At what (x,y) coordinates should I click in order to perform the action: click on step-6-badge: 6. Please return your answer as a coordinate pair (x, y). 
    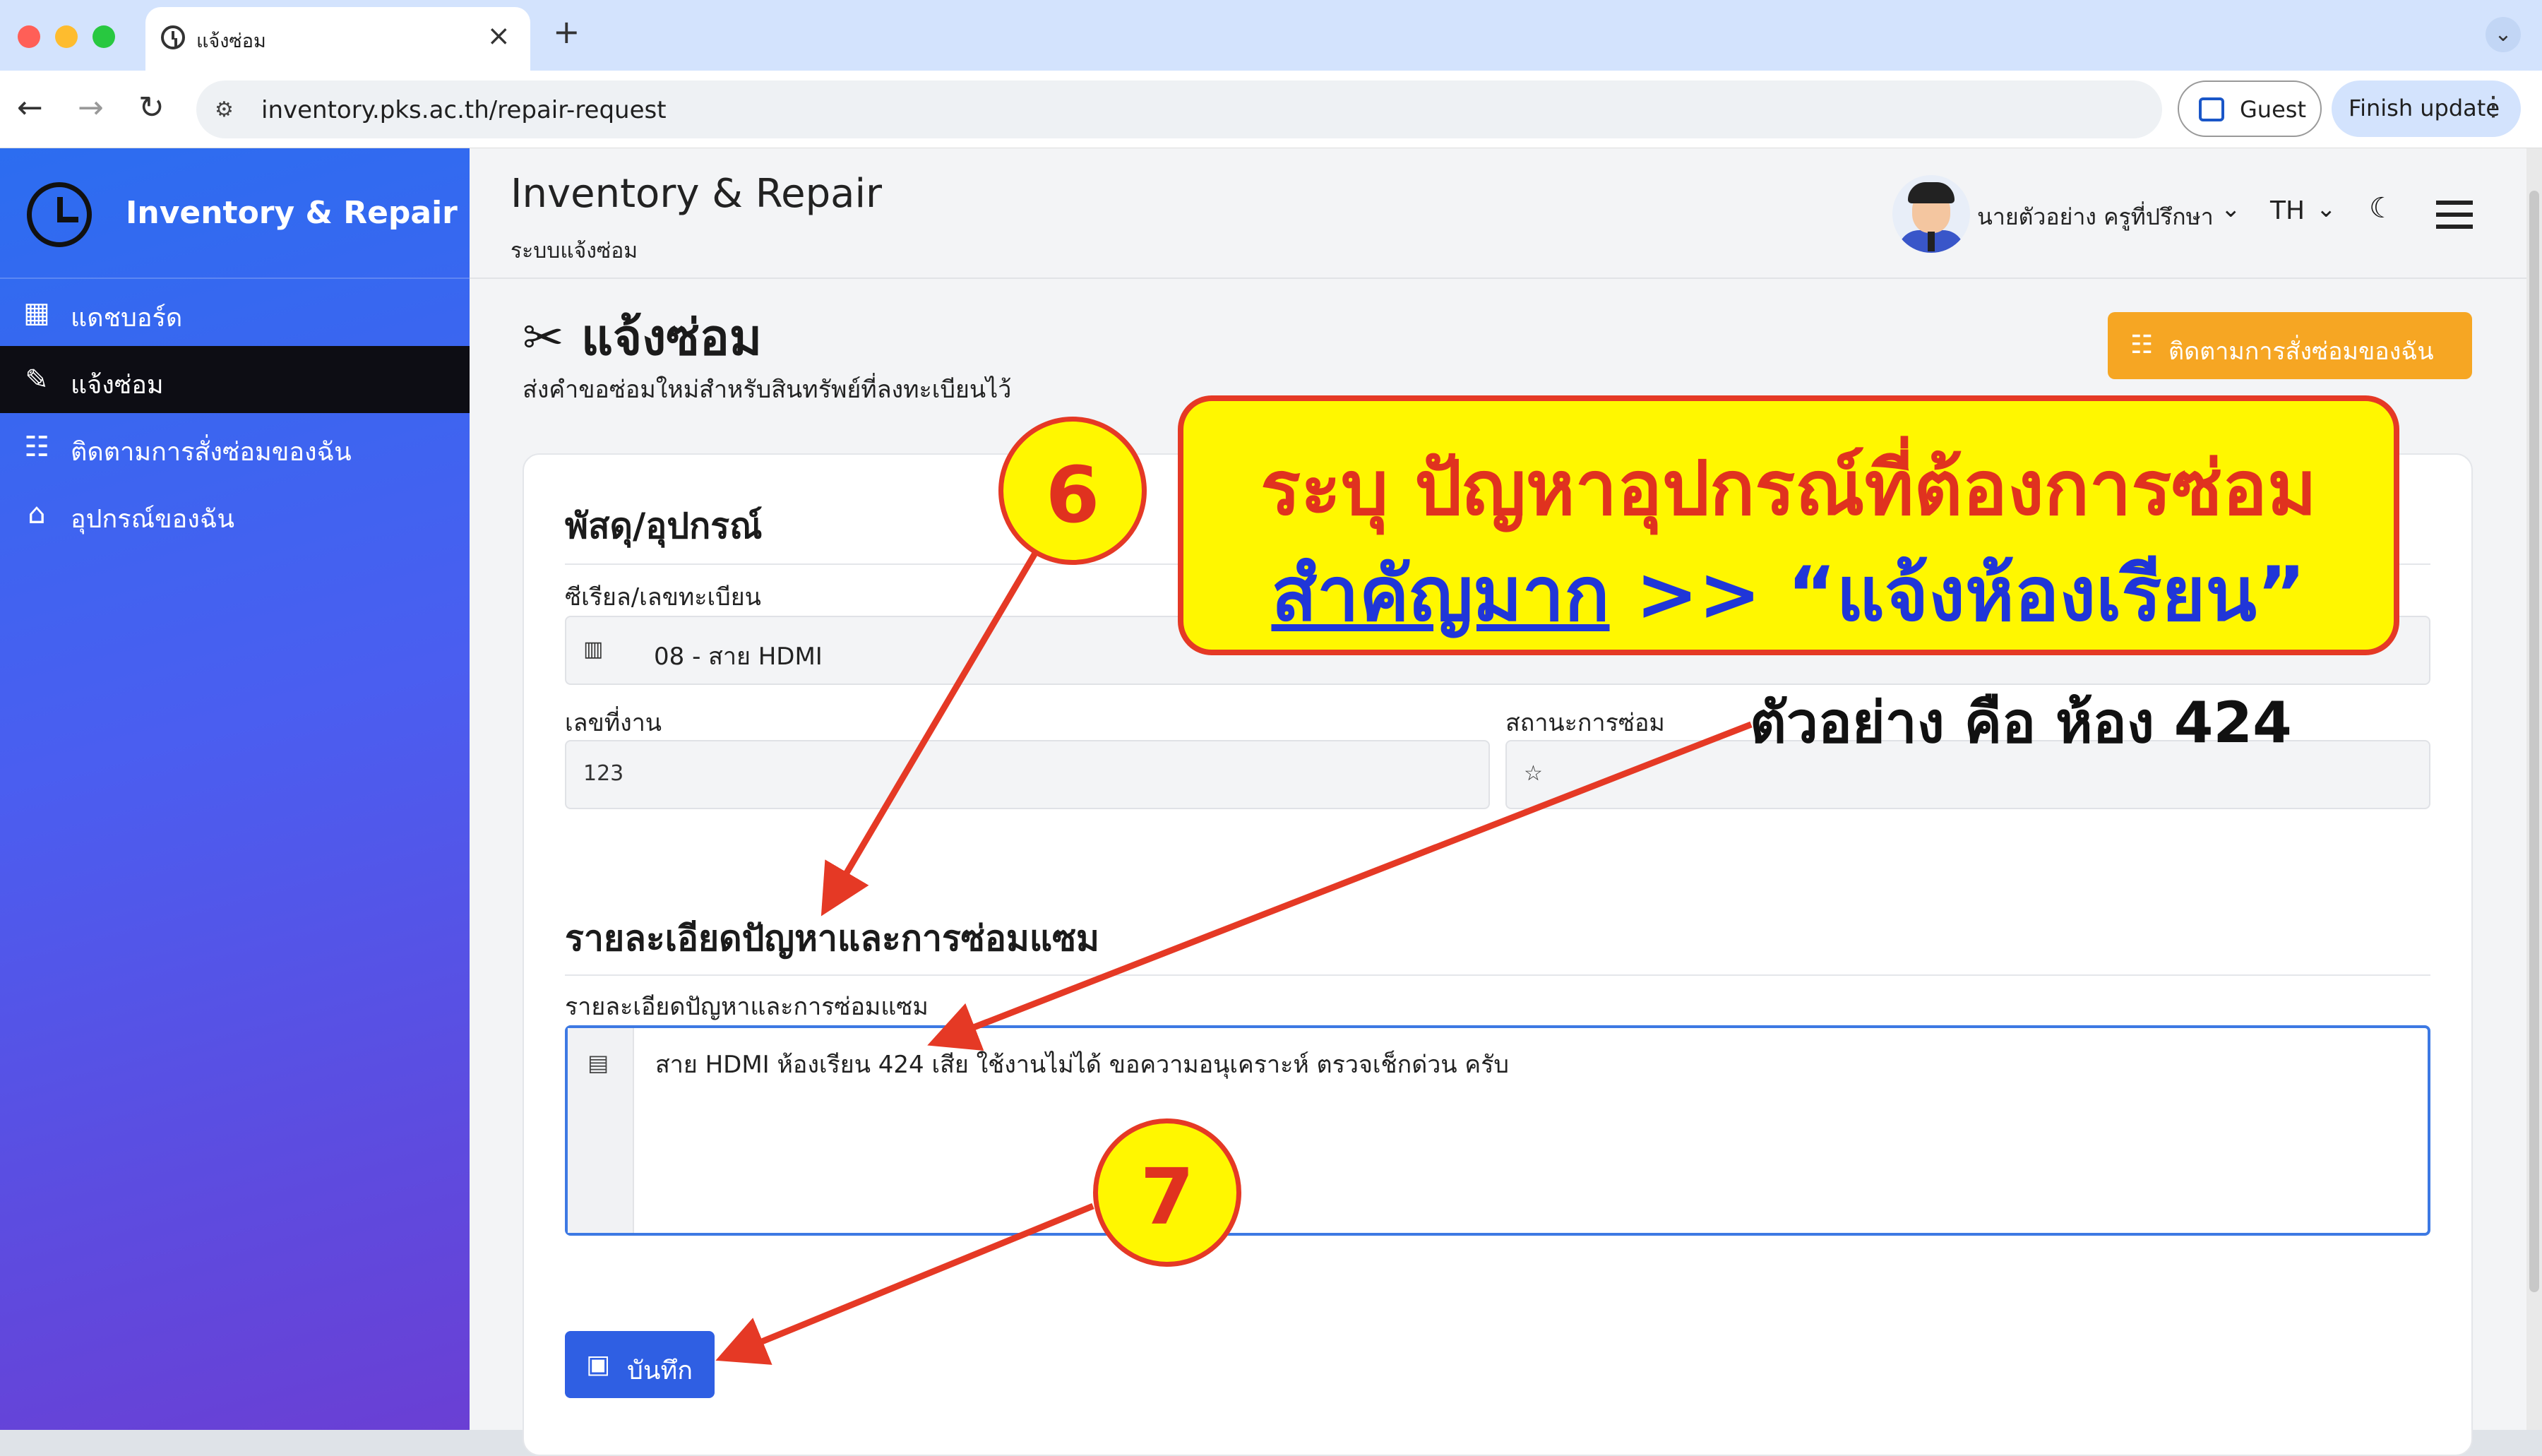
    Looking at the image, I should click on (1072, 491).